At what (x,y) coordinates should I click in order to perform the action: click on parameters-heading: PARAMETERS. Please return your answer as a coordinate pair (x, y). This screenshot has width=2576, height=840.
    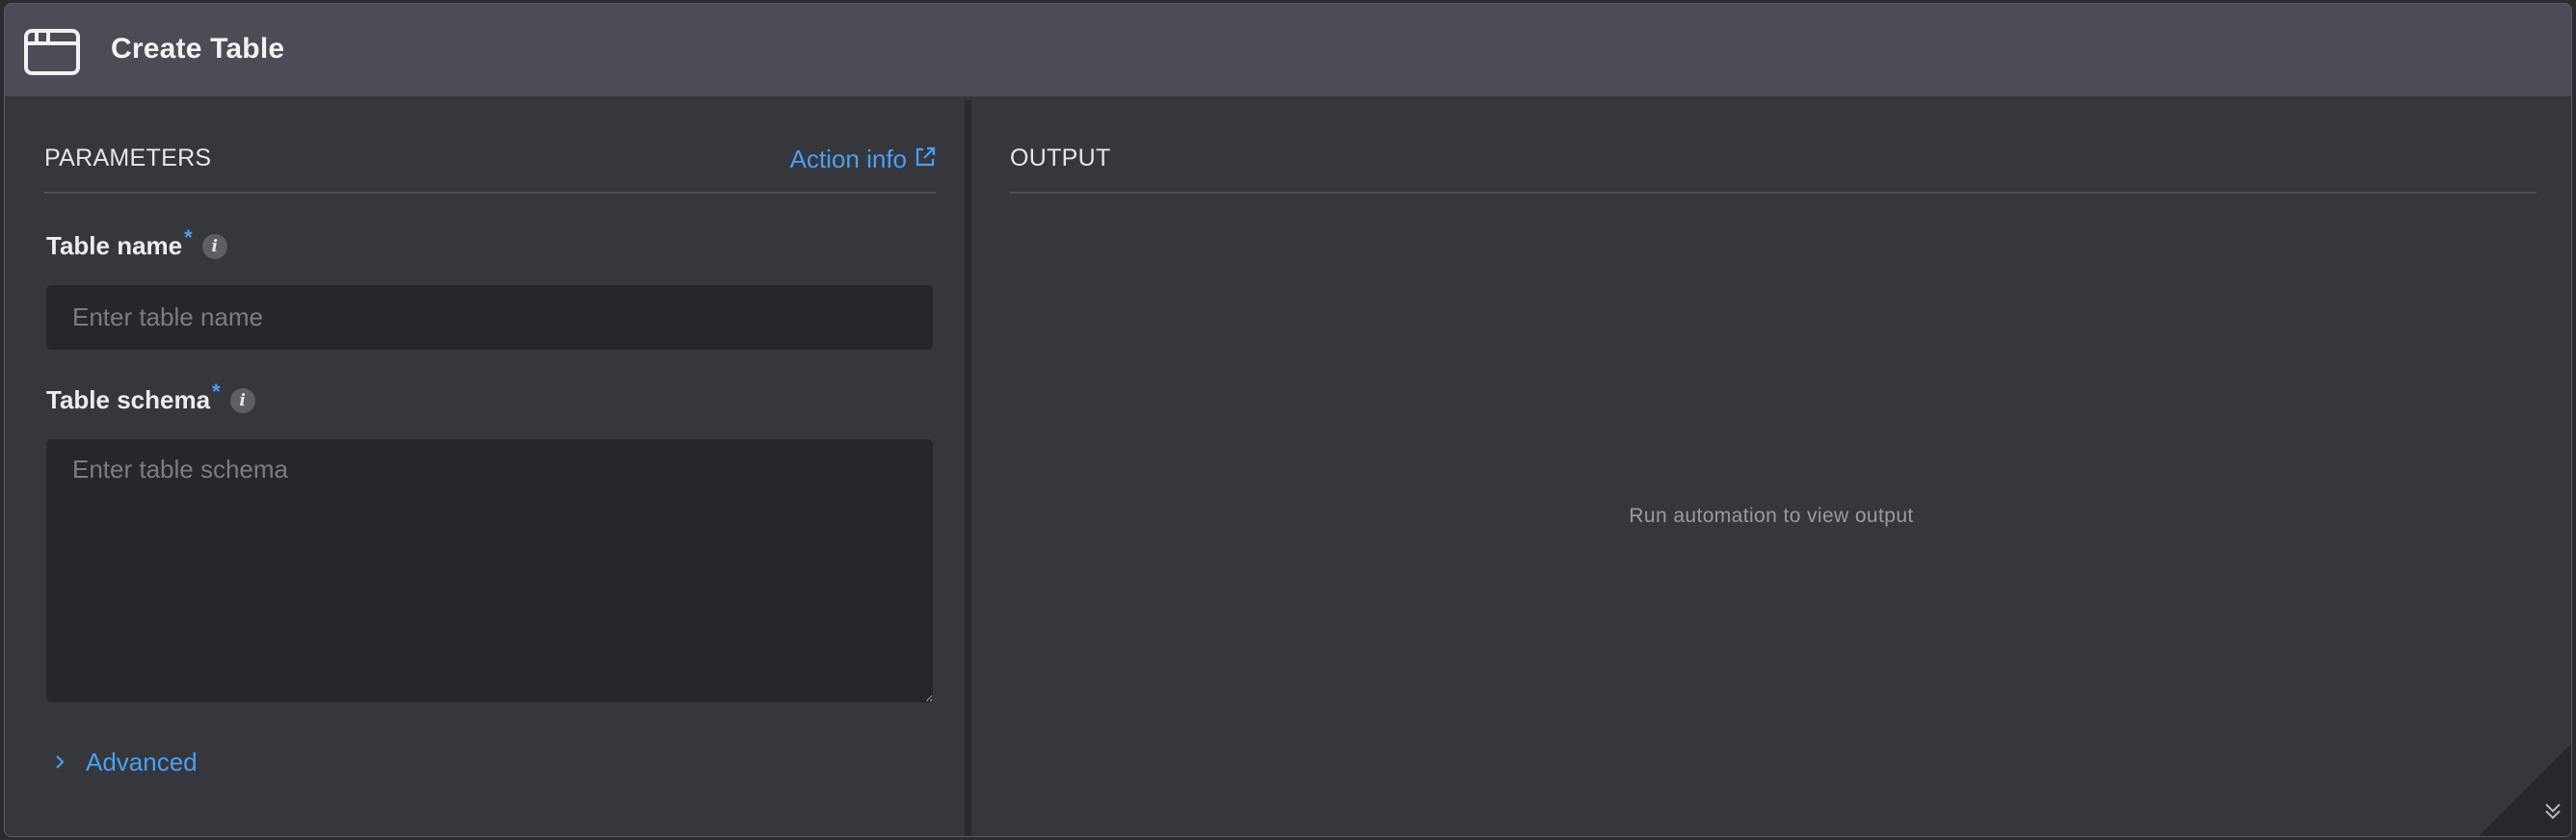
    Looking at the image, I should click on (128, 157).